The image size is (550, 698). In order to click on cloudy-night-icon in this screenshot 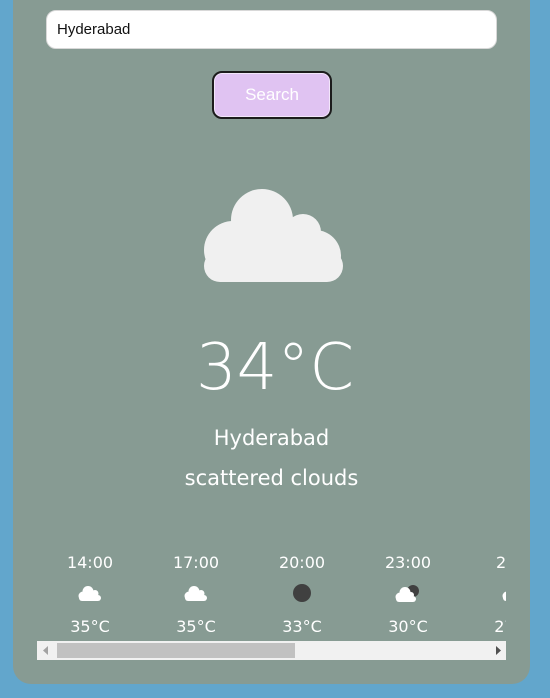, I will do `click(408, 593)`.